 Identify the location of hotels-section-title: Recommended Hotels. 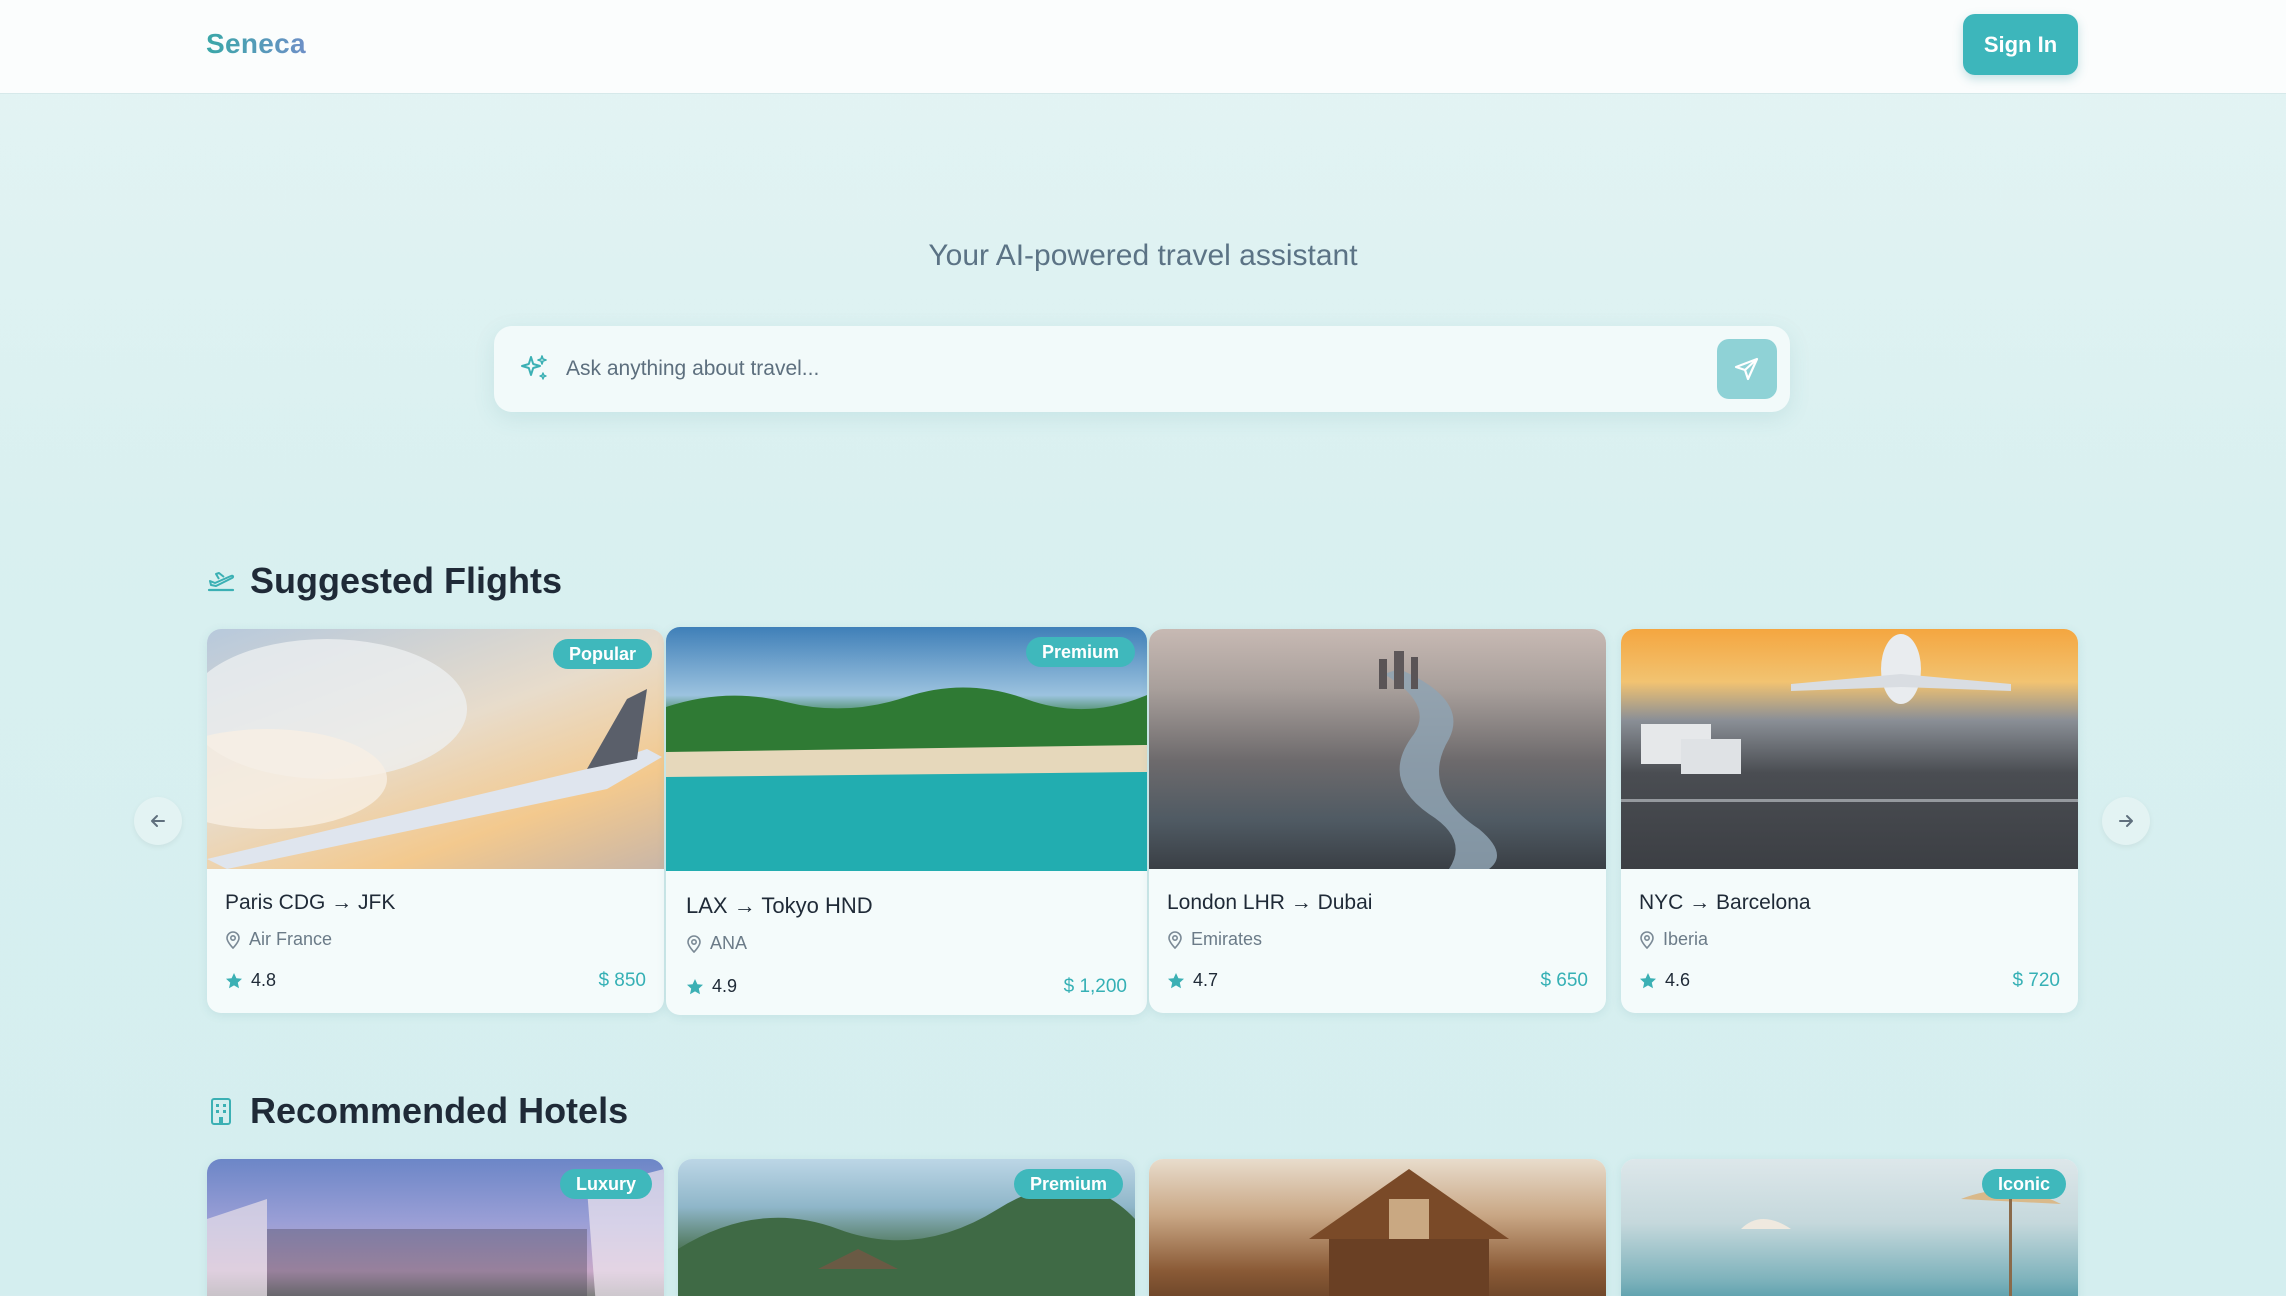
(417, 1111).